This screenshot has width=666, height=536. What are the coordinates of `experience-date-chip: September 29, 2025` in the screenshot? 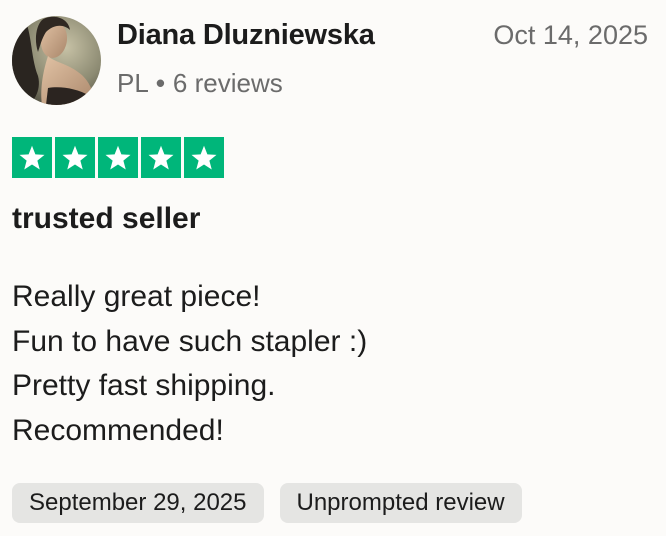 It's located at (138, 503).